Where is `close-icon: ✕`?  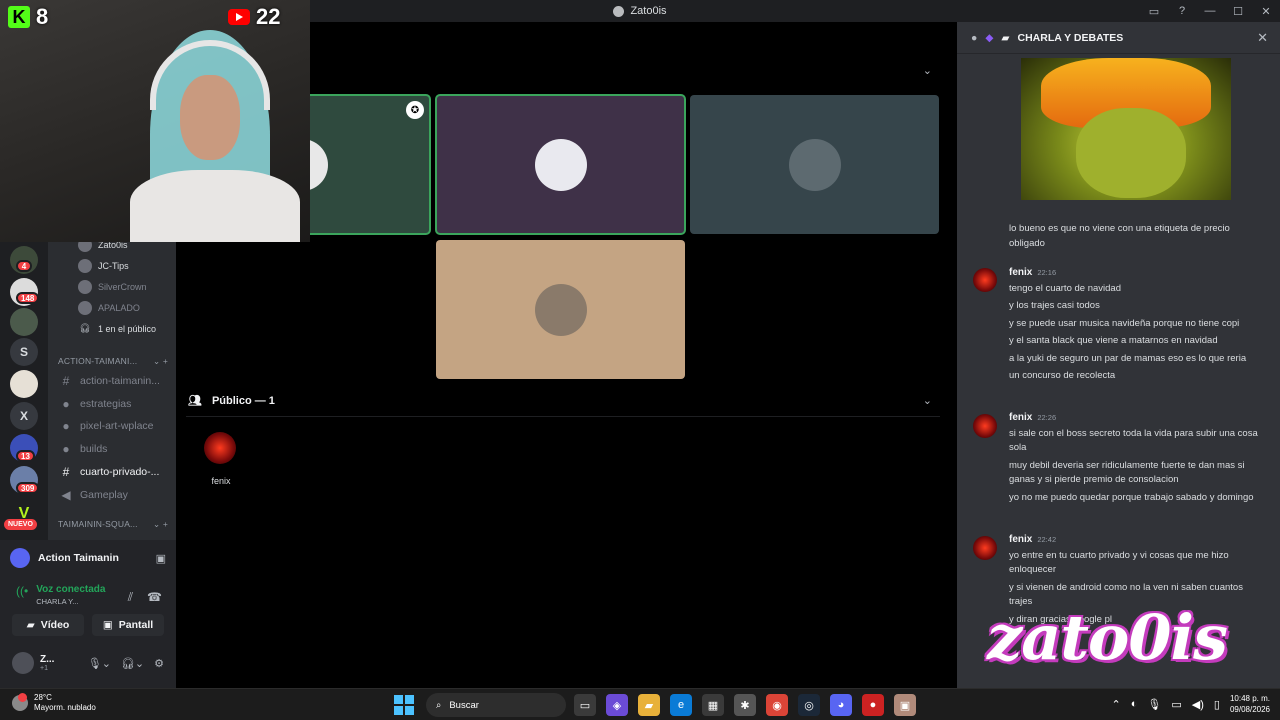 close-icon: ✕ is located at coordinates (1262, 38).